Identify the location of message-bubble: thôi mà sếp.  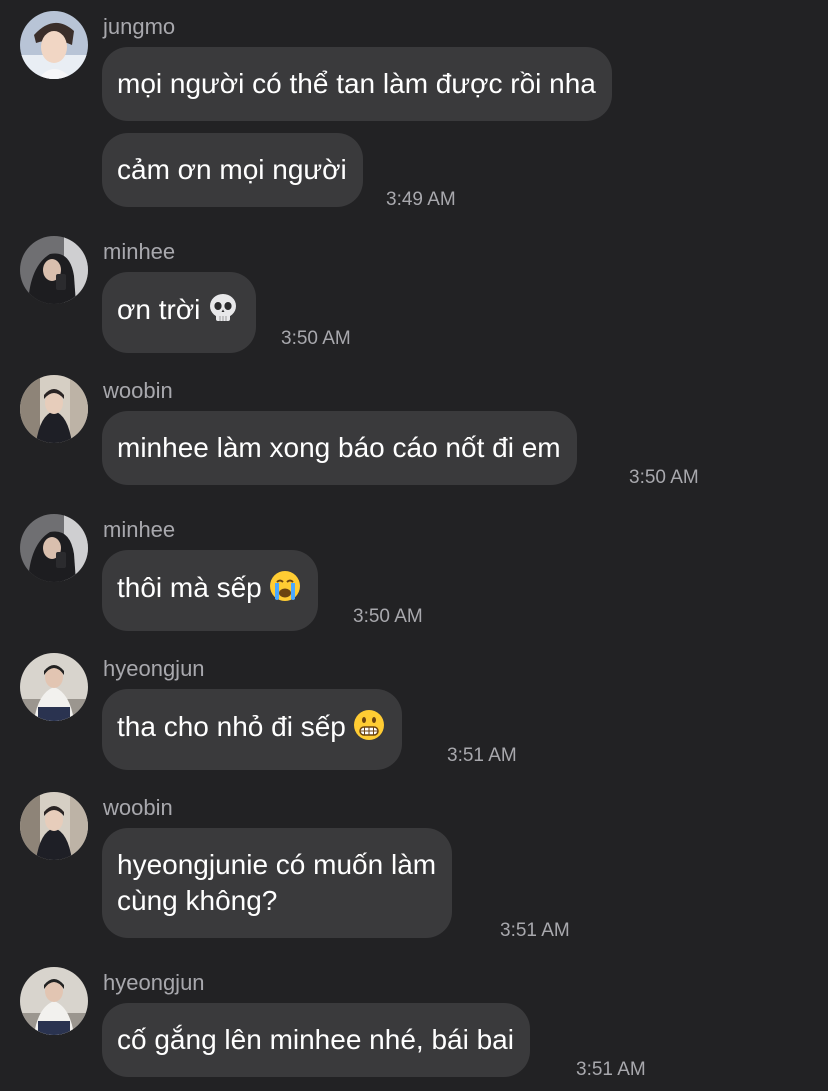
(210, 590).